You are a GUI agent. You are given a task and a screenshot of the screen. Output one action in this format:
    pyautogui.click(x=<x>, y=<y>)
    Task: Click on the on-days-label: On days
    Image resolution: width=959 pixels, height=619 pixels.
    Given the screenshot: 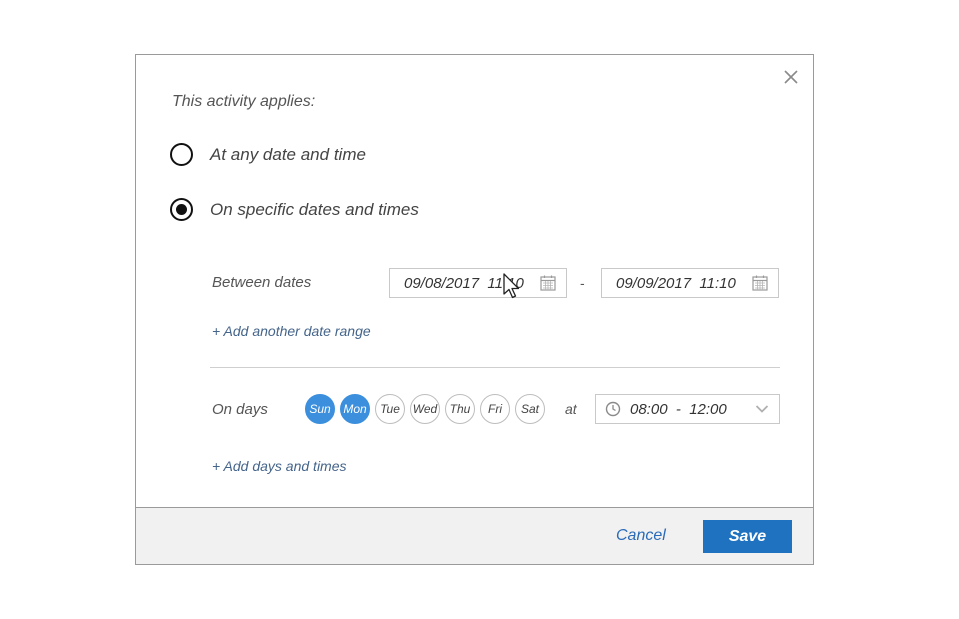 What is the action you would take?
    pyautogui.click(x=240, y=409)
    